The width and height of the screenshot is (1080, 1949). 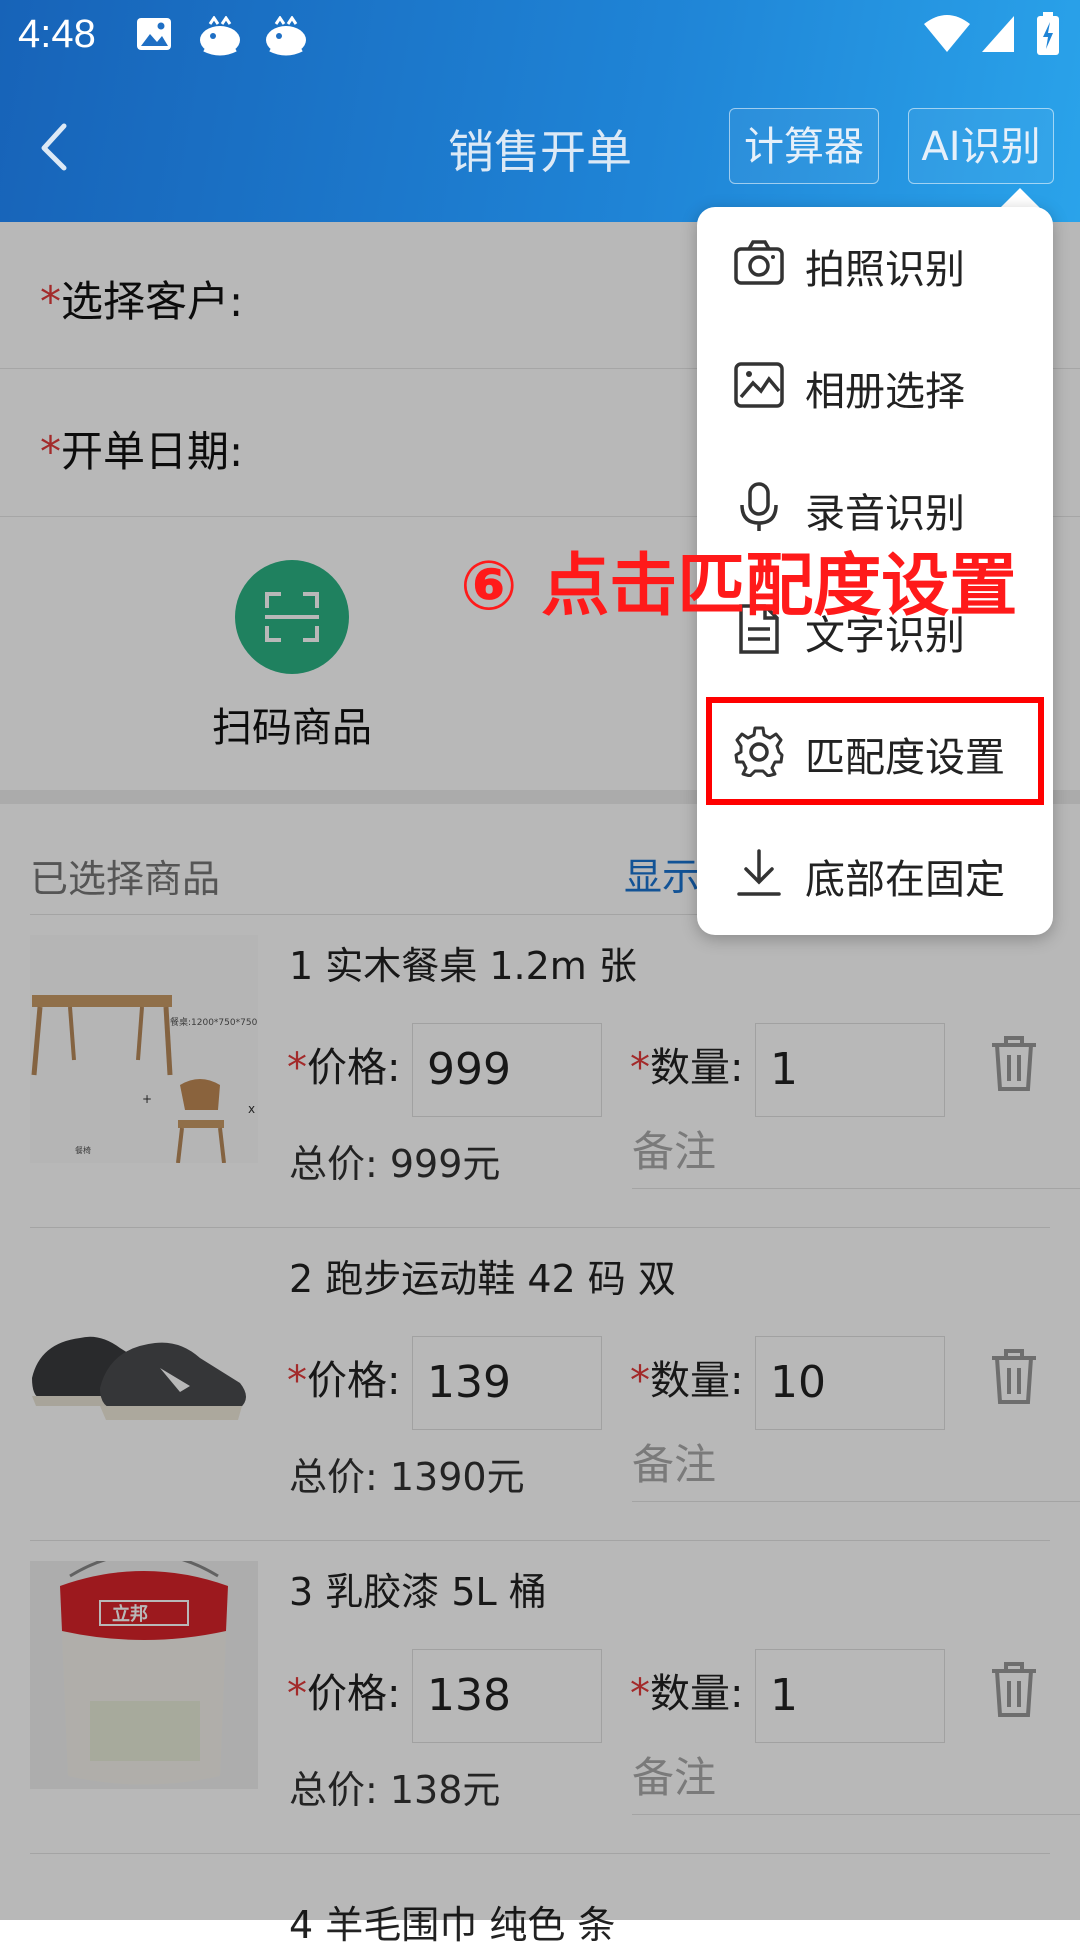 I want to click on menu-item-photo-recognize: 拍照识别, so click(x=875, y=262).